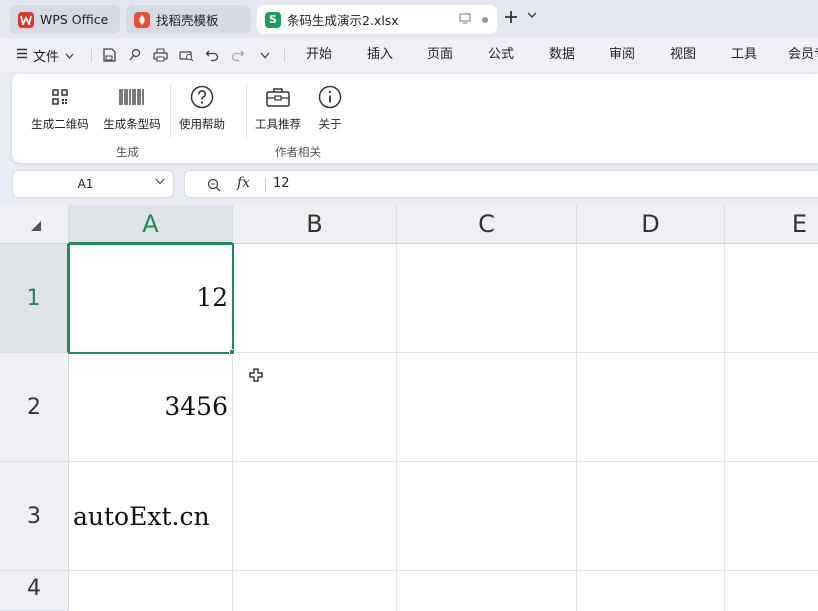 This screenshot has width=818, height=611. Describe the element at coordinates (85, 184) in the screenshot. I see `cell-reference: A1` at that location.